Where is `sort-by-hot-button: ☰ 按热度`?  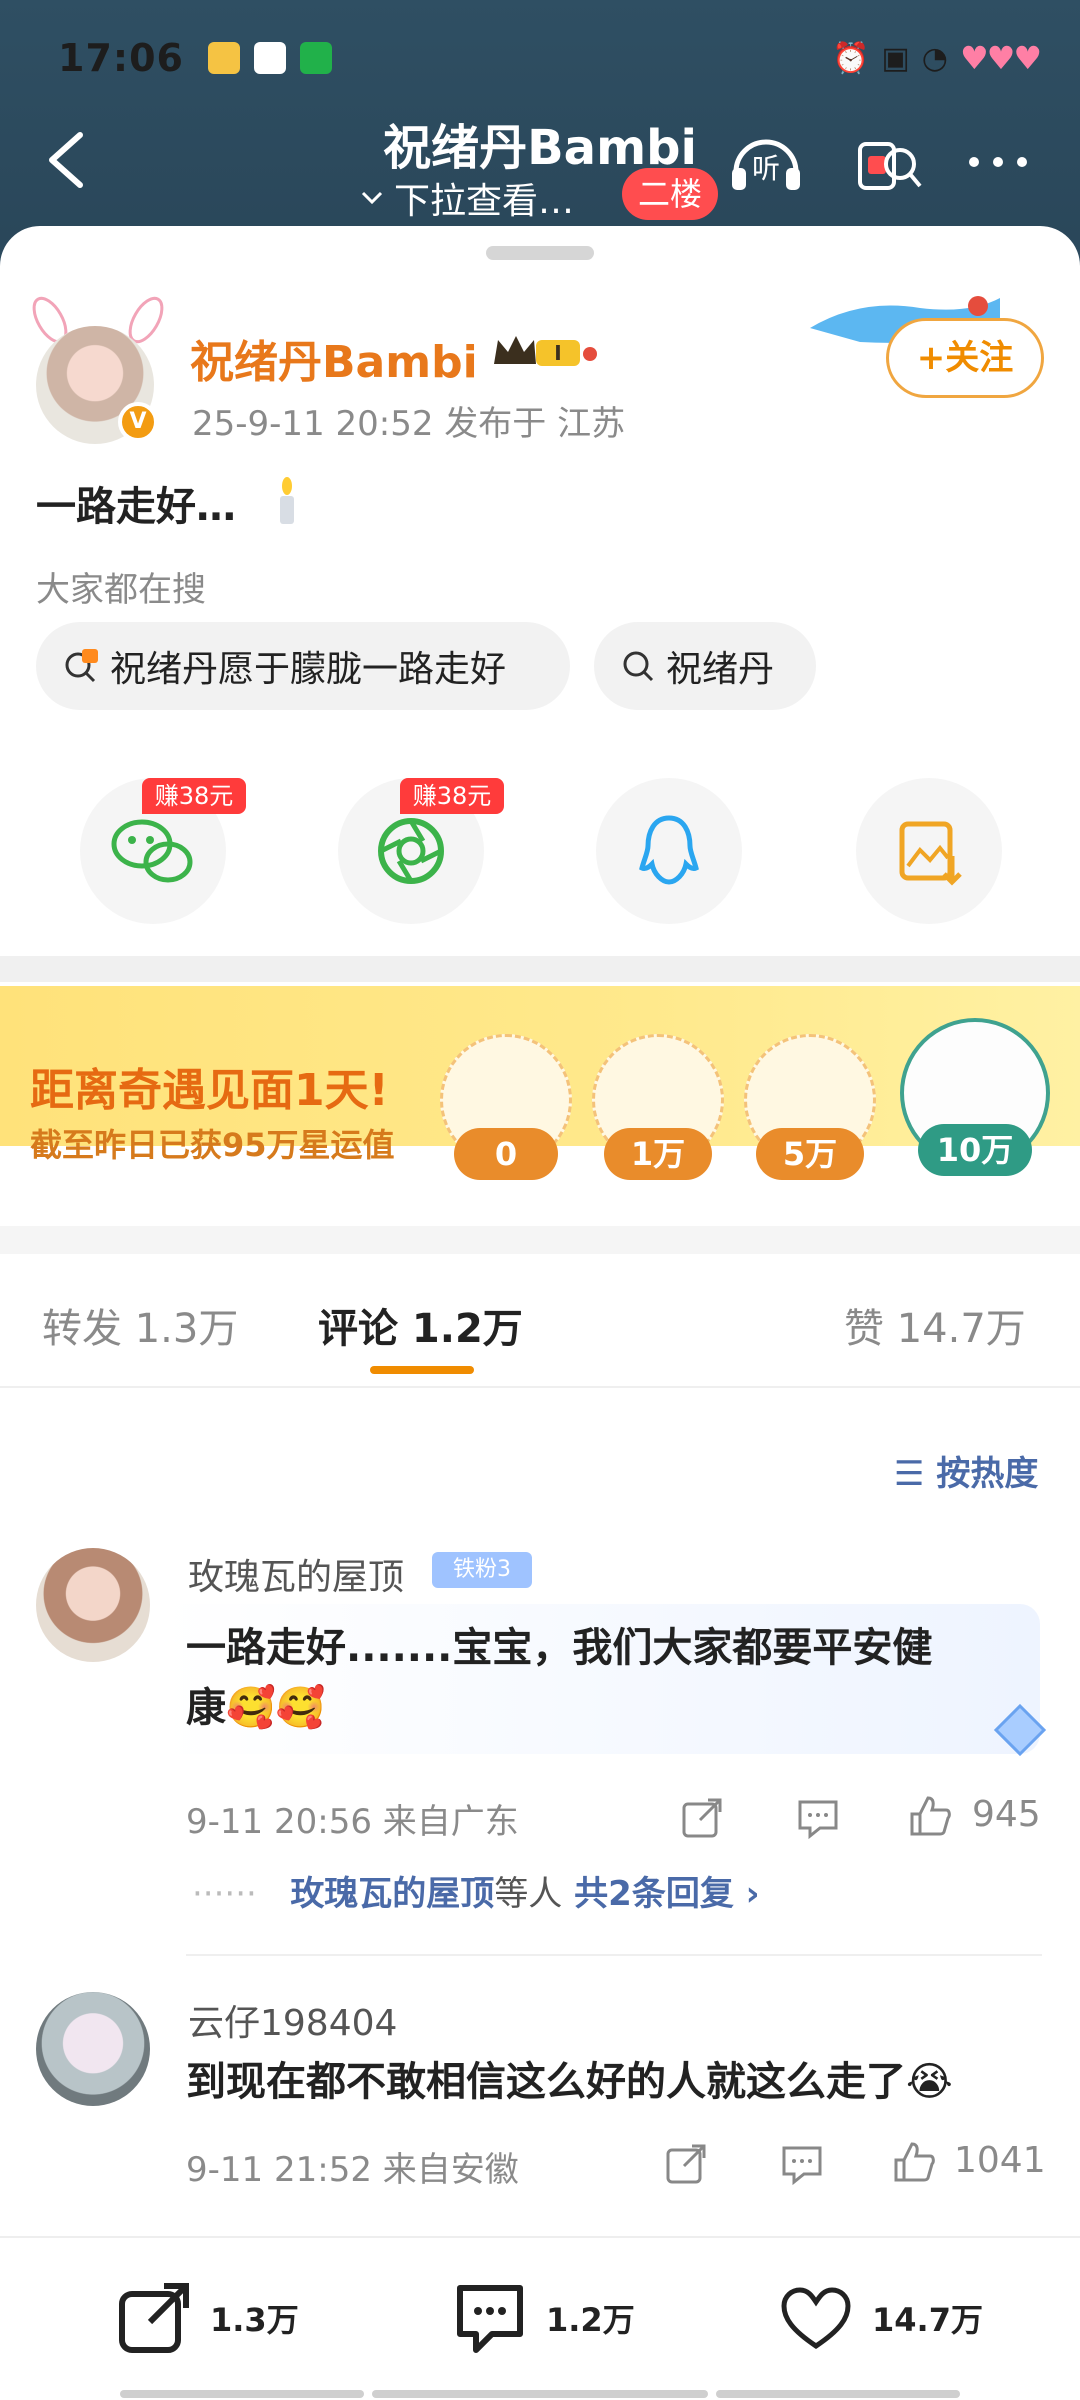
sort-by-hot-button: ☰ 按热度 is located at coordinates (966, 1470).